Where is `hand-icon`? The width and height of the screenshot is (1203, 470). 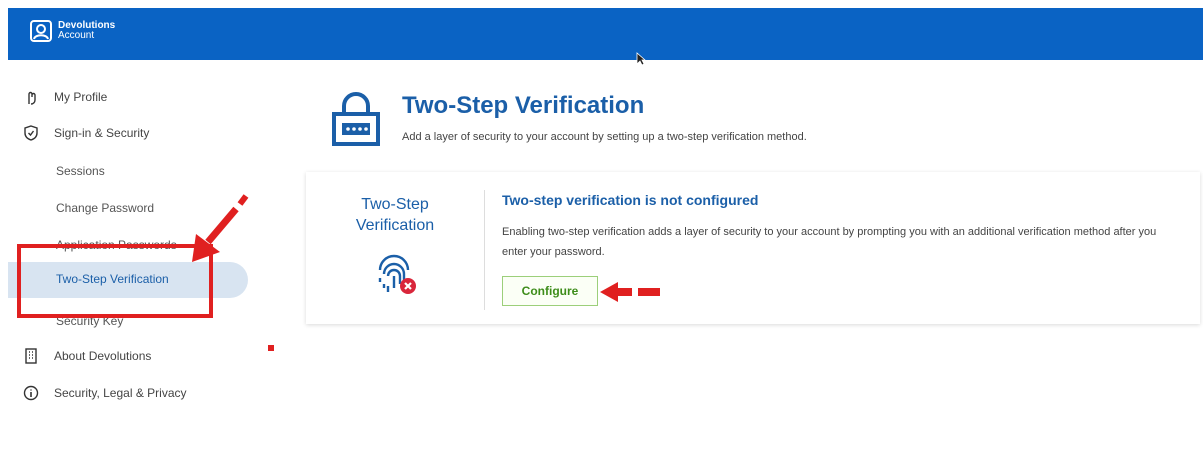 hand-icon is located at coordinates (31, 97).